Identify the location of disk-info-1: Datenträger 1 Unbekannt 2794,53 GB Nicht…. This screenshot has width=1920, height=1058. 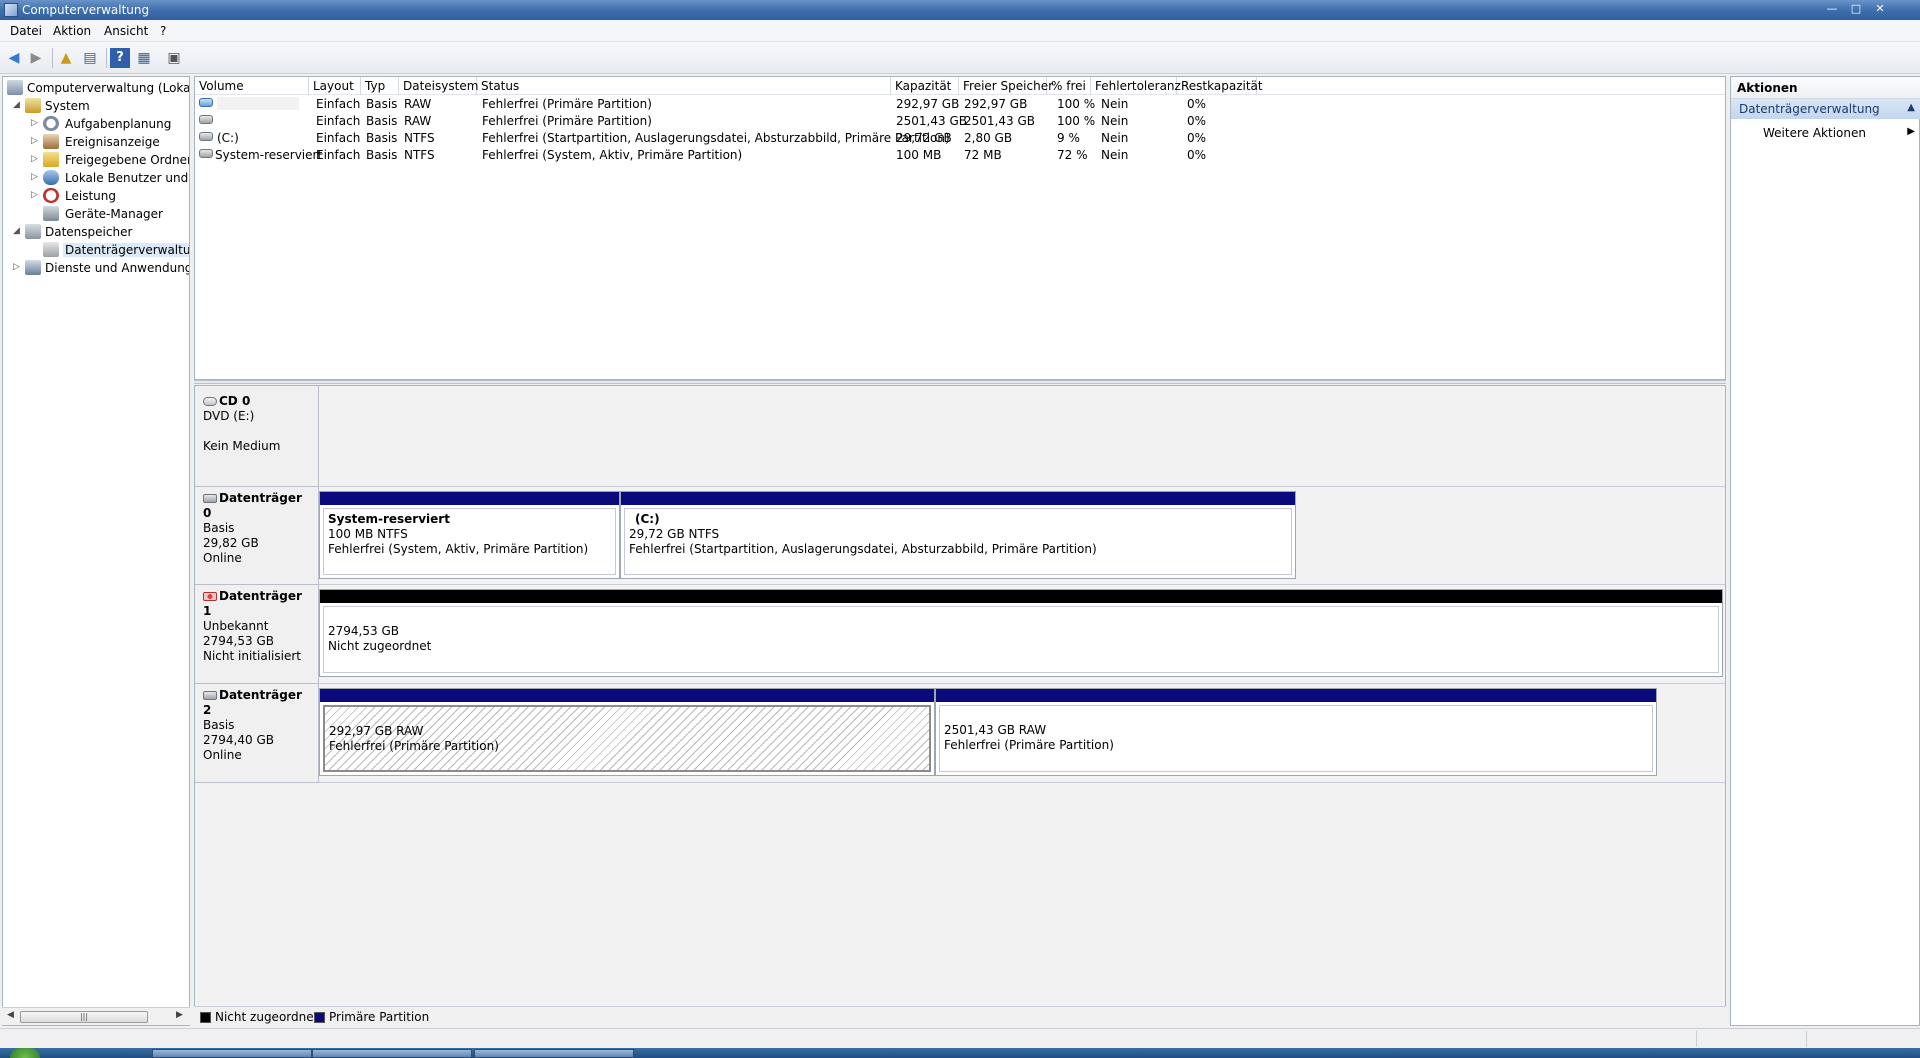
(257, 634).